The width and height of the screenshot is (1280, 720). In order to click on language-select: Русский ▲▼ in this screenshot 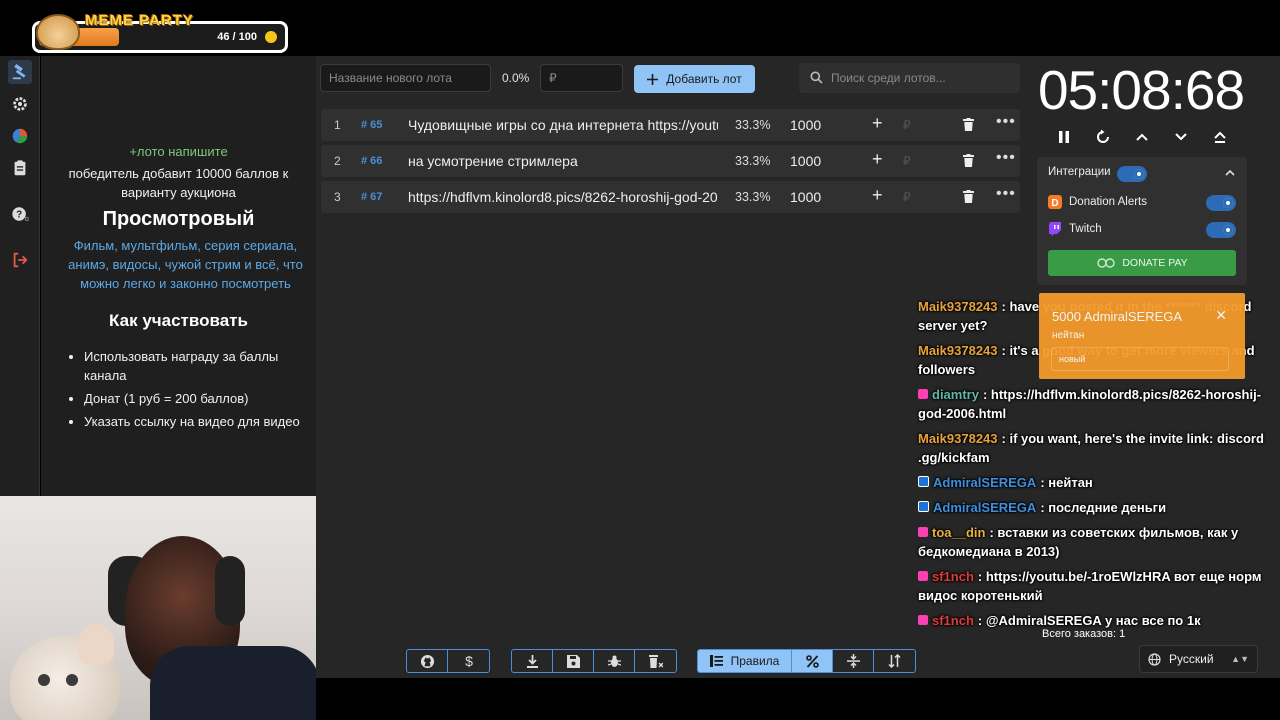, I will do `click(1198, 659)`.